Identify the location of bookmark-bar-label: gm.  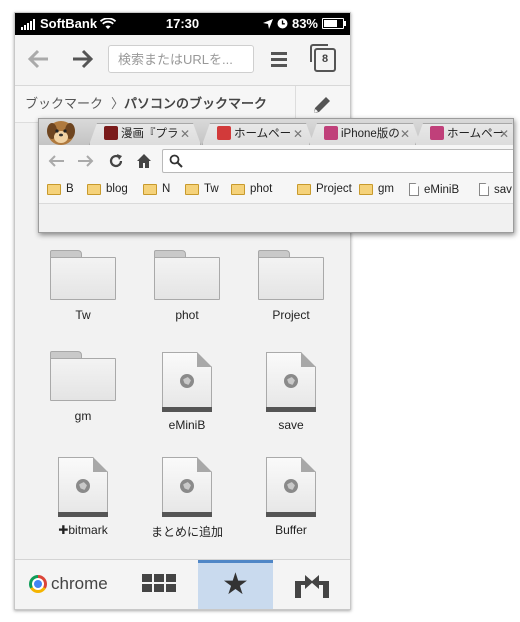
(386, 189).